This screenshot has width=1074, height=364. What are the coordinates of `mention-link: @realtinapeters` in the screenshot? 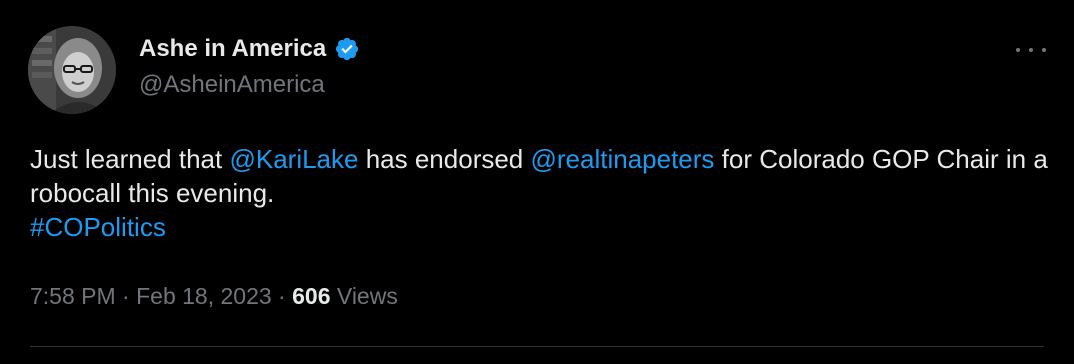 It's located at (623, 159).